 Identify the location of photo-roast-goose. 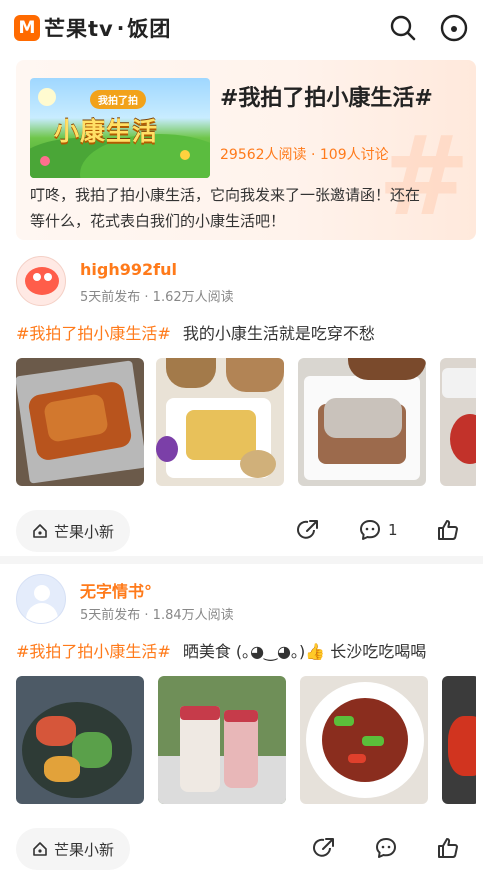
(80, 422).